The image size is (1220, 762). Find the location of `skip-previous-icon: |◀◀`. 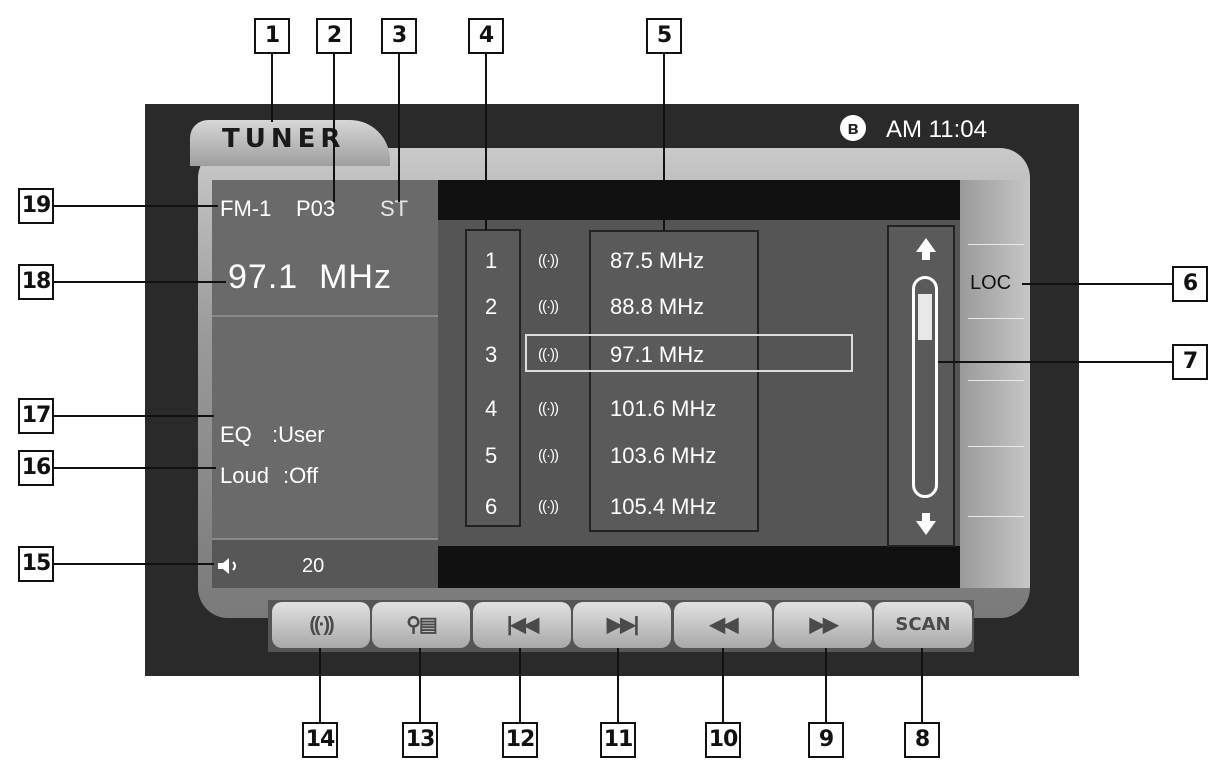

skip-previous-icon: |◀◀ is located at coordinates (522, 625).